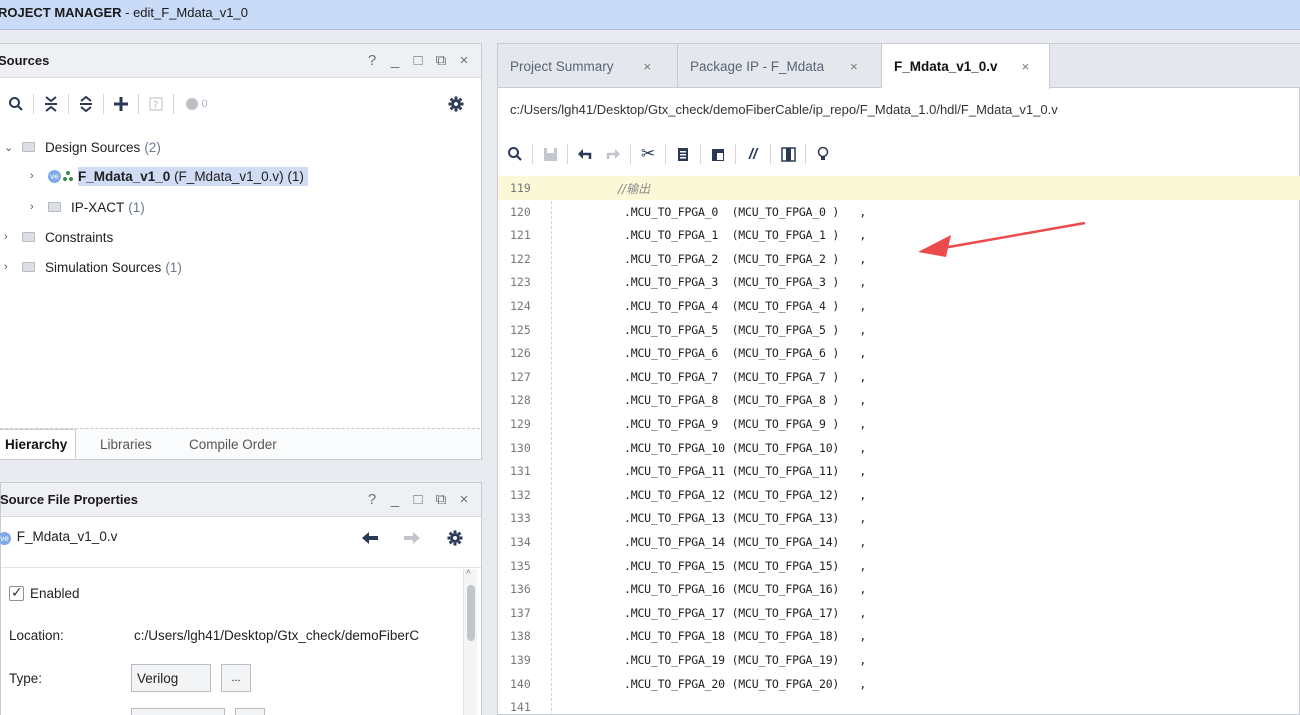  What do you see at coordinates (899, 613) in the screenshot?
I see `code-line: 137 .MCU_TO_FPGA_17 (MCU_TO_FPGA_17) ,` at bounding box center [899, 613].